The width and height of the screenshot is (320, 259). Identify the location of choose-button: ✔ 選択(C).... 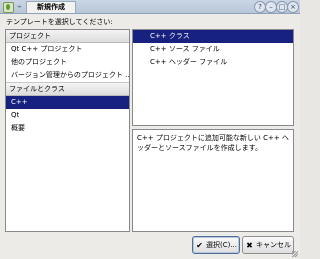
(216, 245).